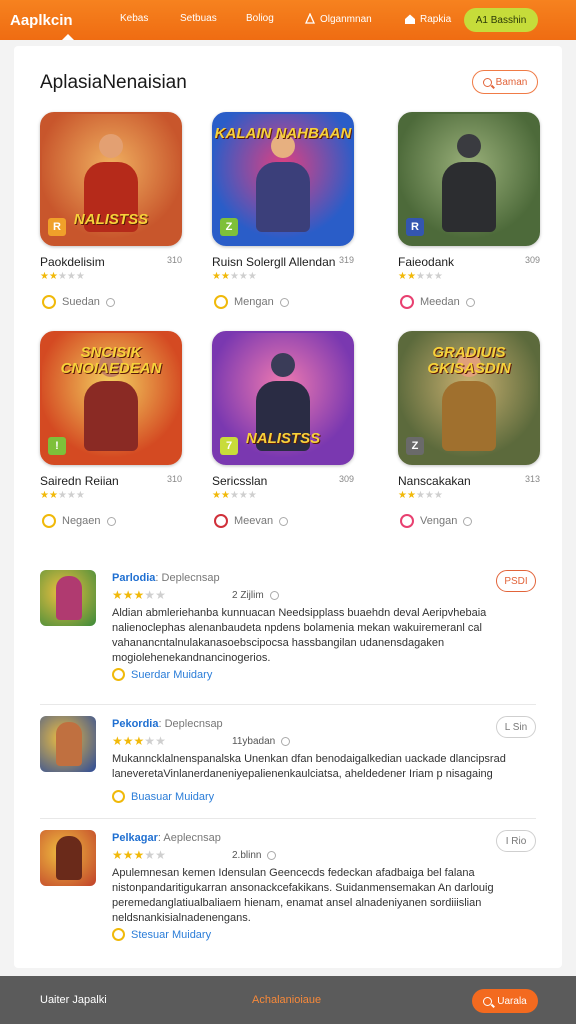 Image resolution: width=576 pixels, height=1024 pixels. I want to click on app-thumbnail: NALISTSS 7, so click(283, 398).